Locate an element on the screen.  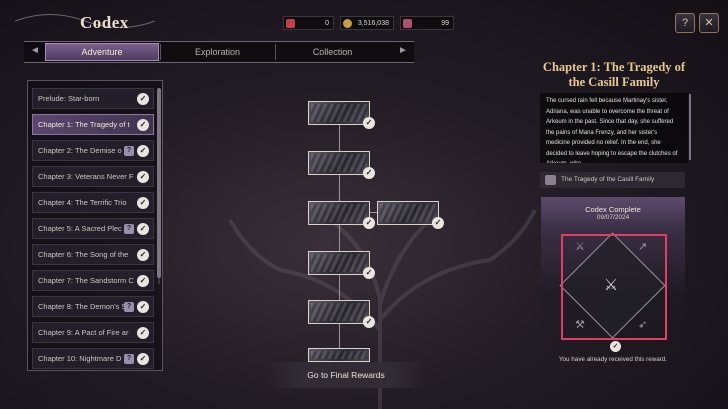
codex-complete-label: Codex Complete is located at coordinates (613, 209).